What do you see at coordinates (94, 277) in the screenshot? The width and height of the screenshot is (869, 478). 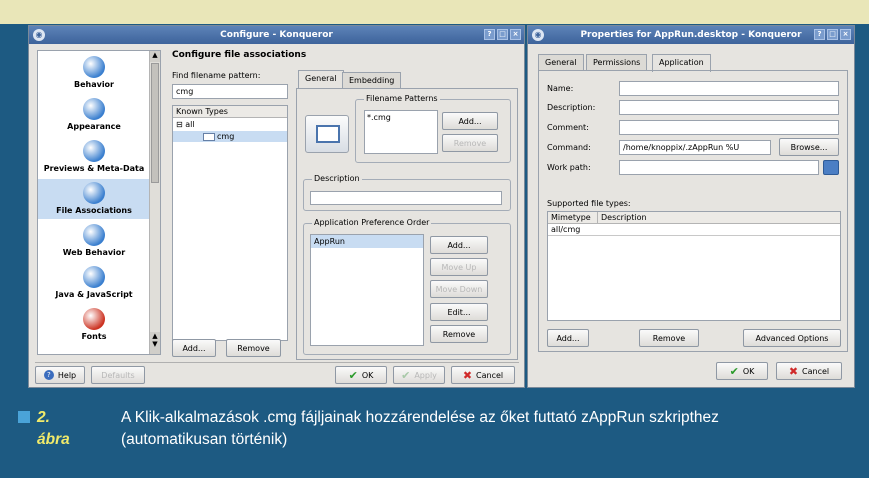 I see `java-icon` at bounding box center [94, 277].